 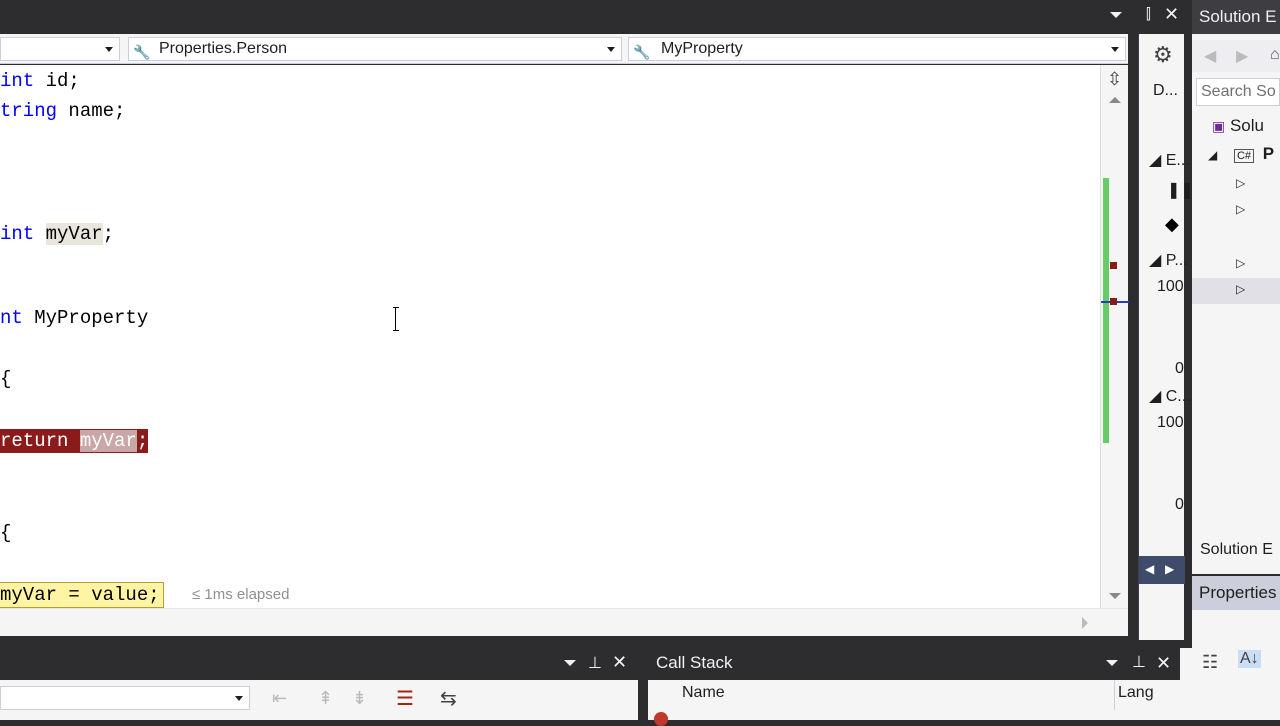 What do you see at coordinates (40, 81) in the screenshot?
I see `code-line: int id;` at bounding box center [40, 81].